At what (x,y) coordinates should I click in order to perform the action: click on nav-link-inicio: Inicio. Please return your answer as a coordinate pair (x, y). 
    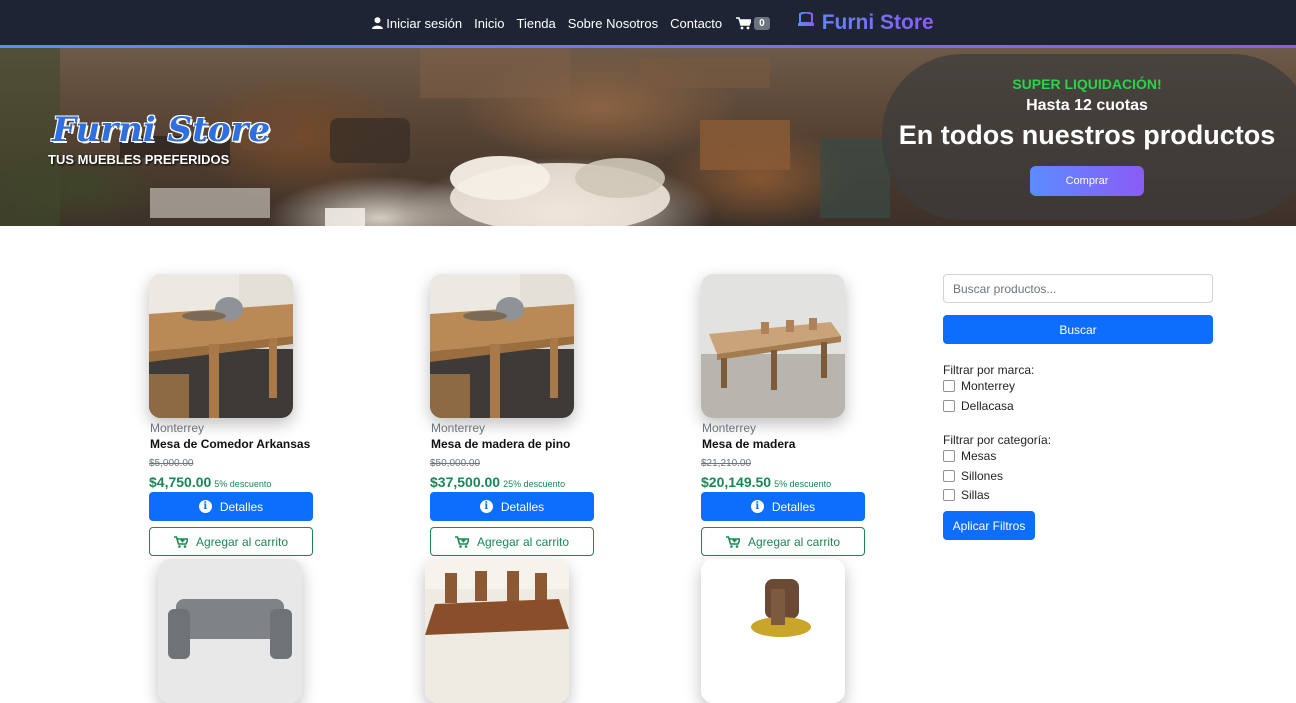
    Looking at the image, I should click on (489, 23).